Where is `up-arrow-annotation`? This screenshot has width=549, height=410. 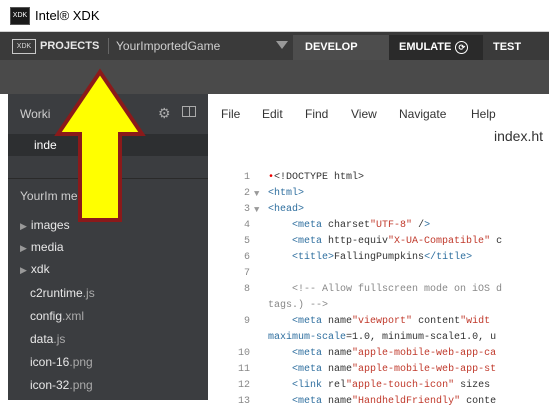
up-arrow-annotation is located at coordinates (100, 145).